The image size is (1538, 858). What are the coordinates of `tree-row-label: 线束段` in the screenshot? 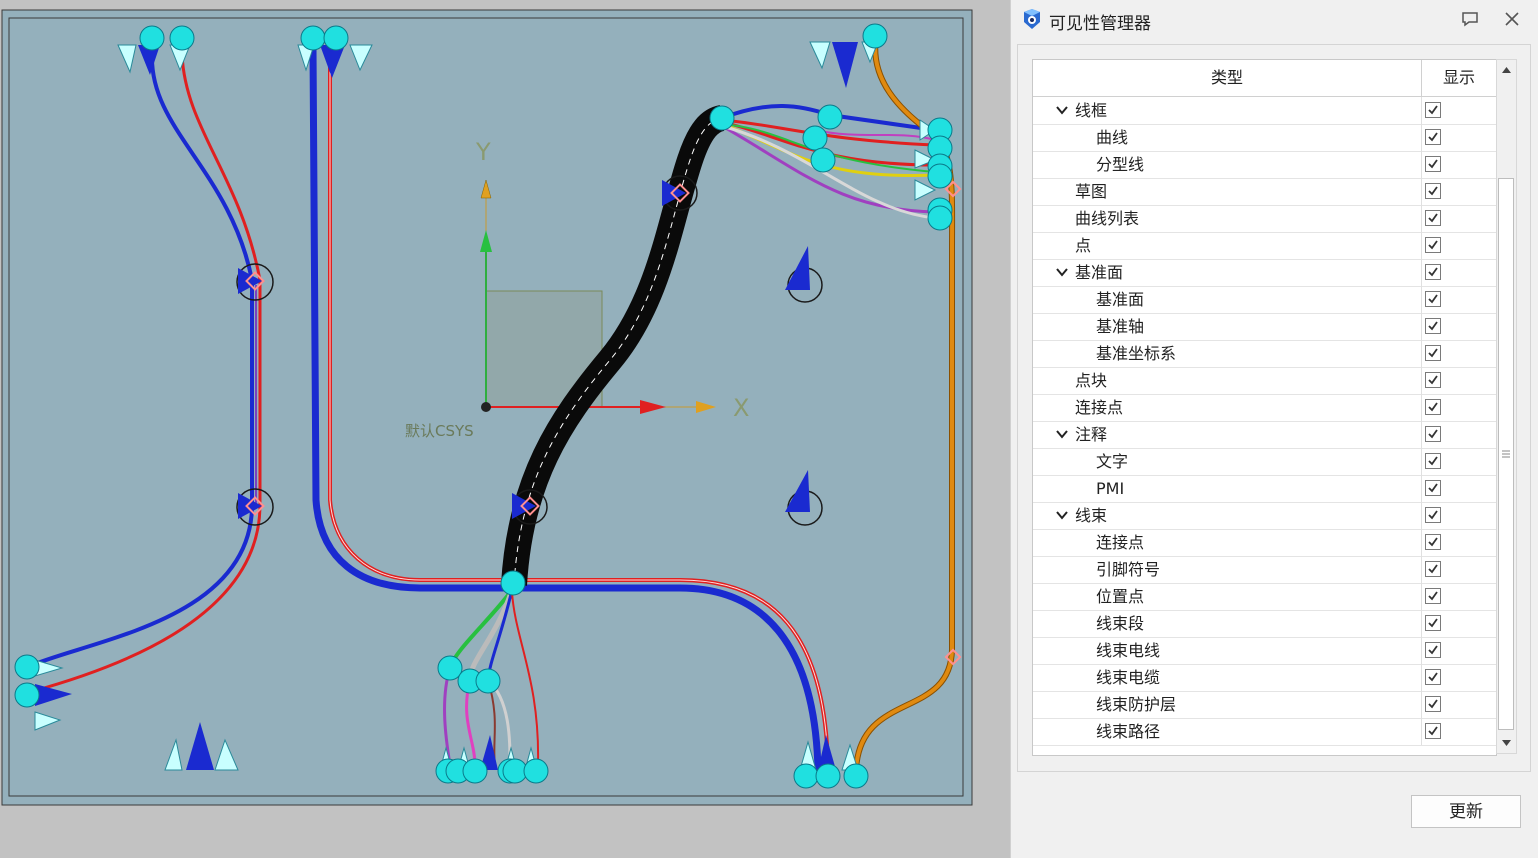 It's located at (1120, 623).